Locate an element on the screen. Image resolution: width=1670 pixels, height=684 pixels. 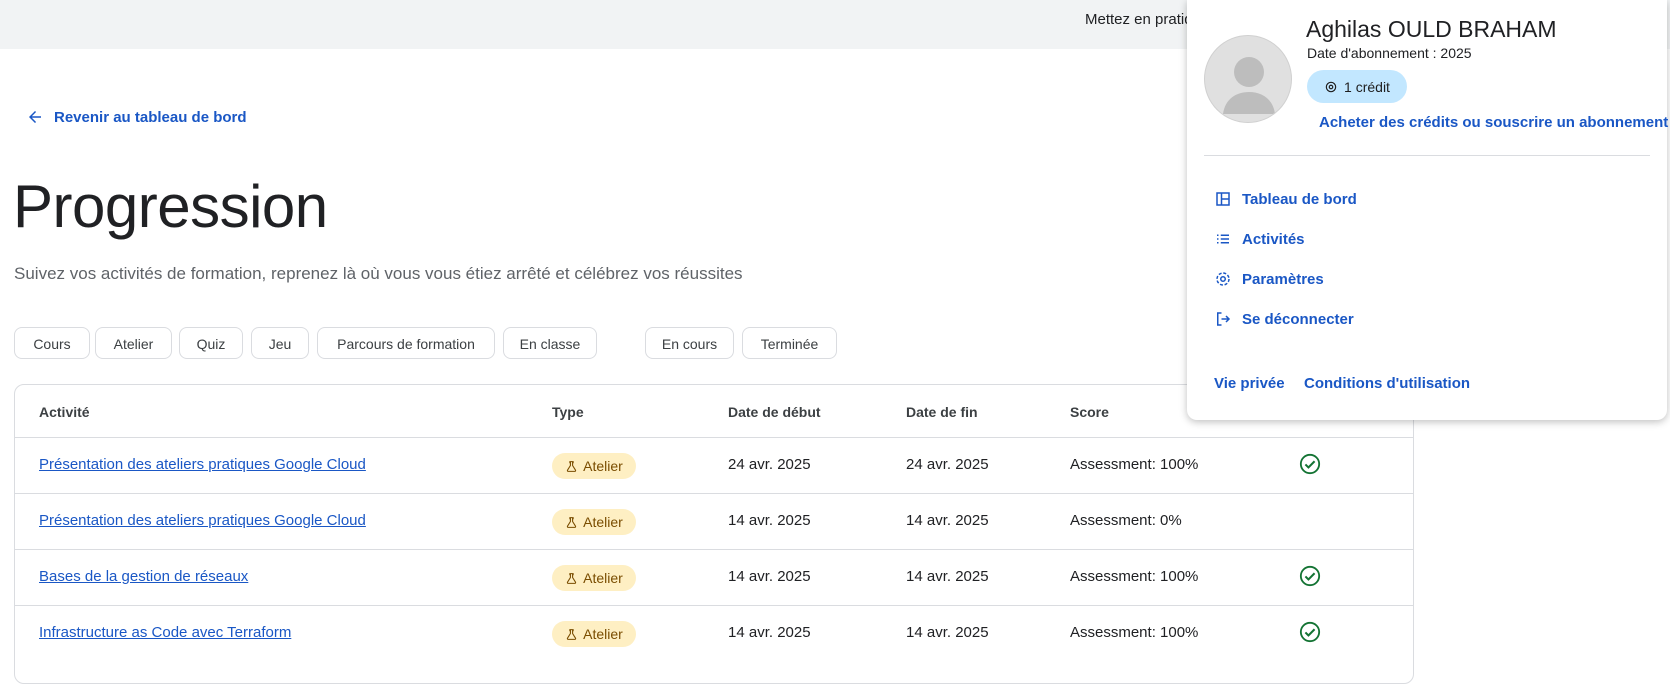
menu-item-label: Activités is located at coordinates (1273, 239).